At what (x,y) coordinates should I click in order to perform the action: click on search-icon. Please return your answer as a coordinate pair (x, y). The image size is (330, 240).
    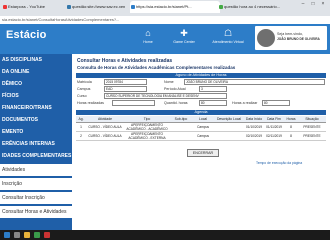
    Looking at the image, I should click on (17, 235).